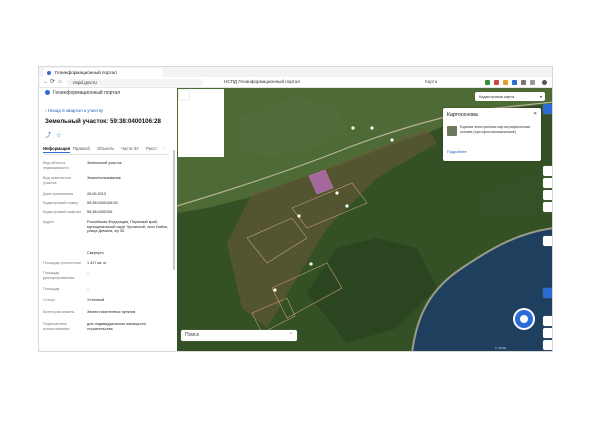 Image resolution: width=600 pixels, height=424 pixels. I want to click on field-value: Земельный участок, so click(104, 163).